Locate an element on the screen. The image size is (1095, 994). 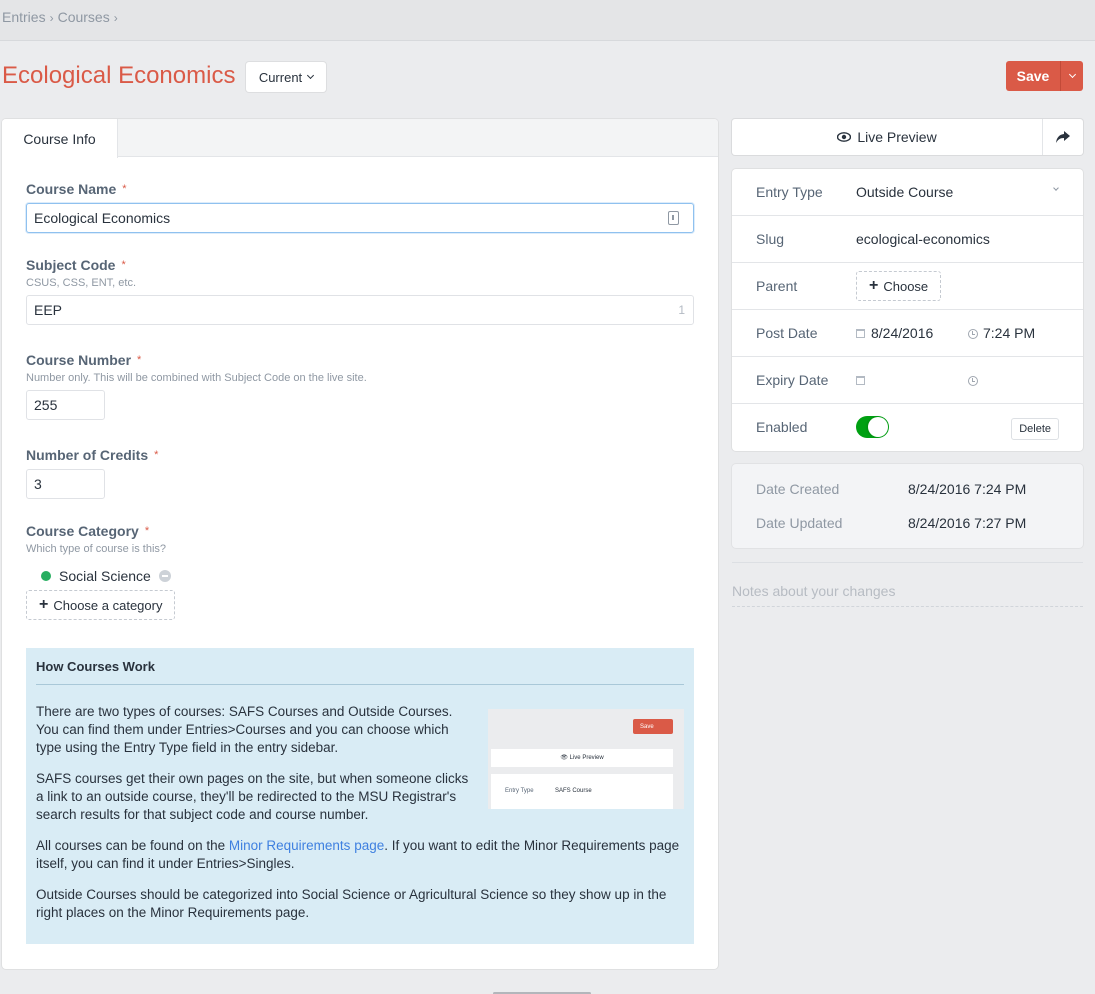
course-name-value: Ecological Economics is located at coordinates (102, 218).